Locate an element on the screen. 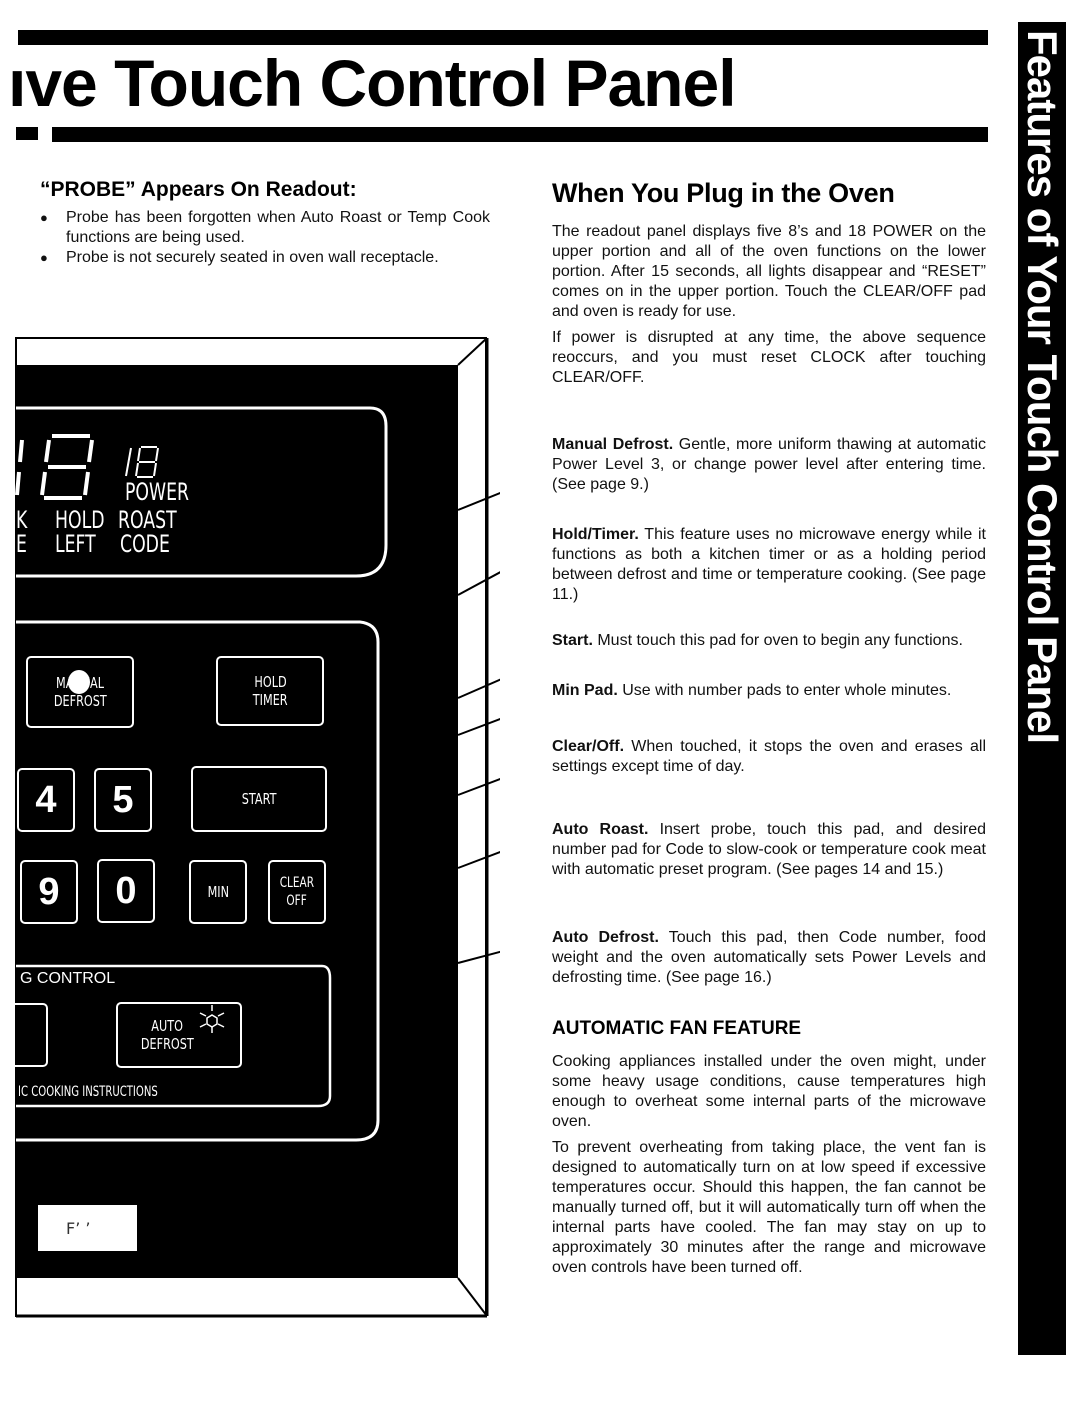 This screenshot has width=1080, height=1423. print-blot is located at coordinates (79, 682).